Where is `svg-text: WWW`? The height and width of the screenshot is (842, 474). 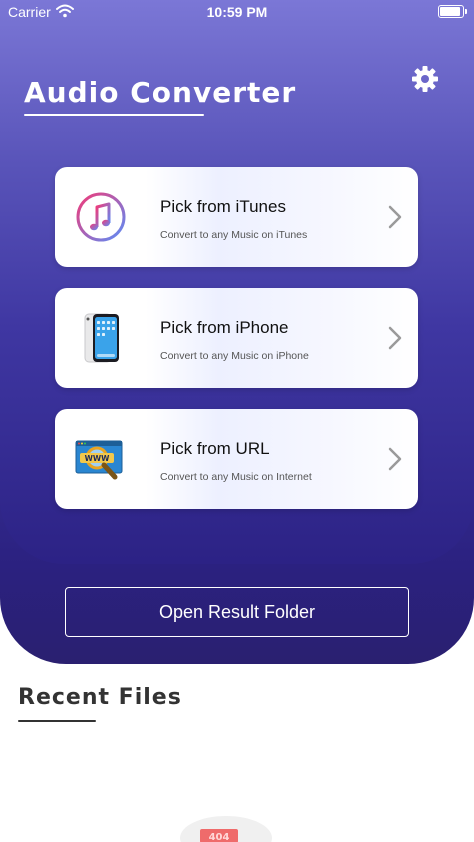 svg-text: WWW is located at coordinates (98, 458).